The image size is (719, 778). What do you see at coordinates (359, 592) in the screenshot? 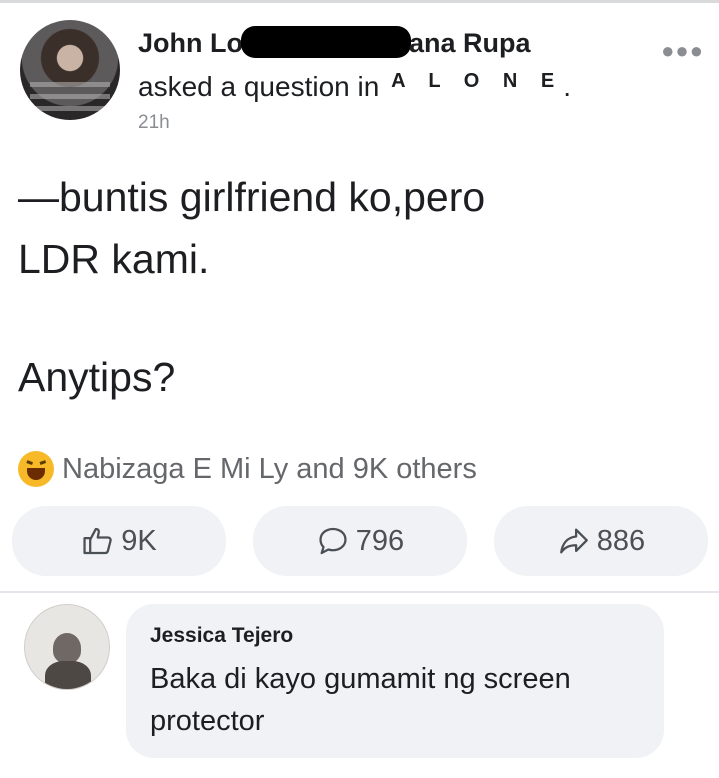
I see `section-divider` at bounding box center [359, 592].